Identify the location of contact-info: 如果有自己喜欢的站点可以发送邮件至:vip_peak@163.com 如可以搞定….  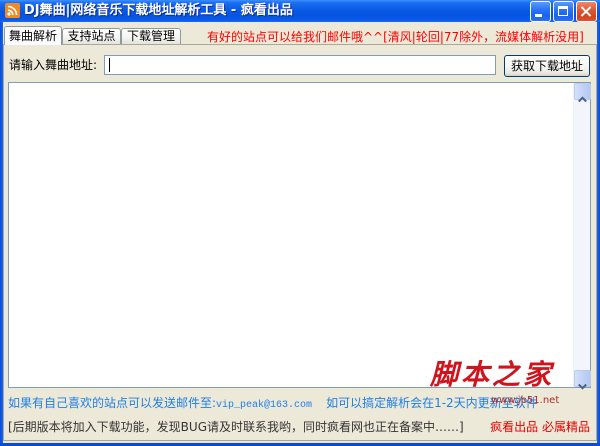
(273, 404).